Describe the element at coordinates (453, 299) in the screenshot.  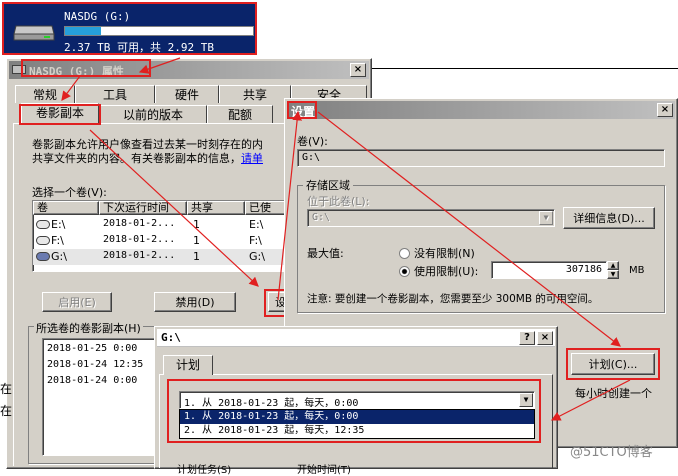
I see `space-note: 注意: 要创建一个卷影副本，您需要至少 300MB 的可用空间。` at that location.